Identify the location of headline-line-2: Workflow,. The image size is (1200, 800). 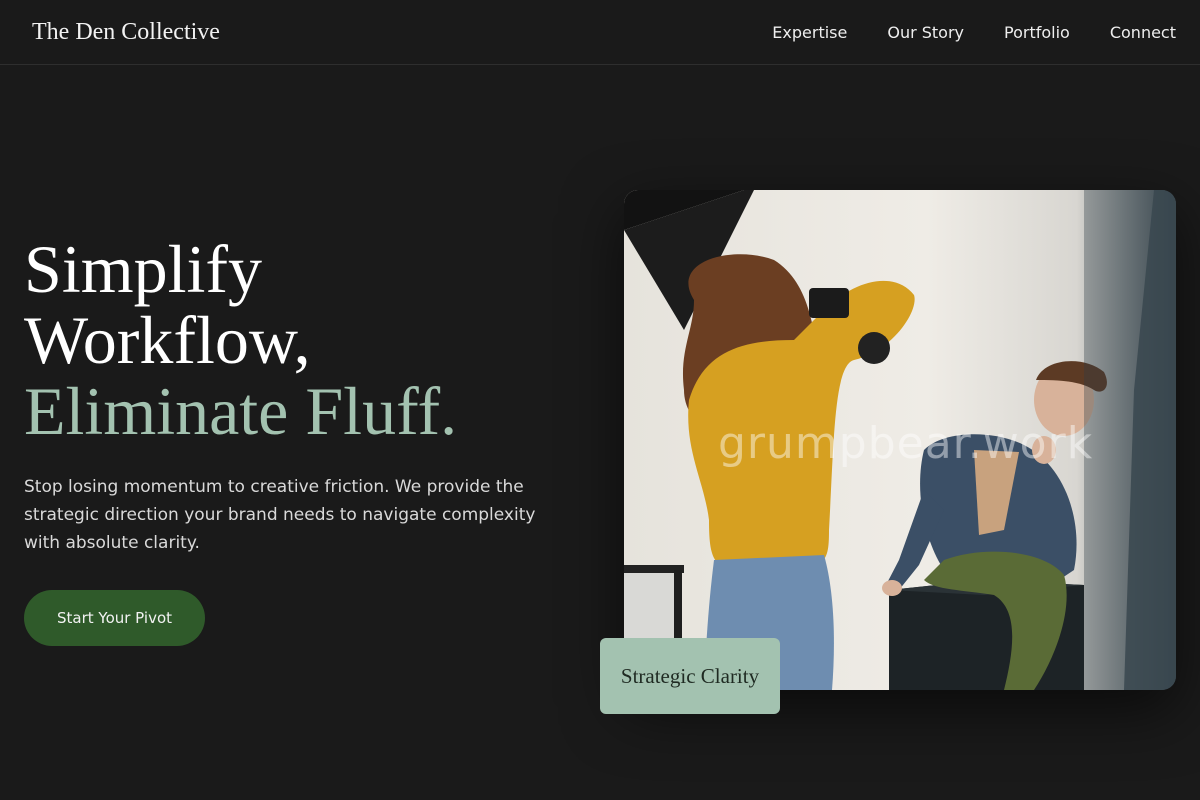
(167, 340).